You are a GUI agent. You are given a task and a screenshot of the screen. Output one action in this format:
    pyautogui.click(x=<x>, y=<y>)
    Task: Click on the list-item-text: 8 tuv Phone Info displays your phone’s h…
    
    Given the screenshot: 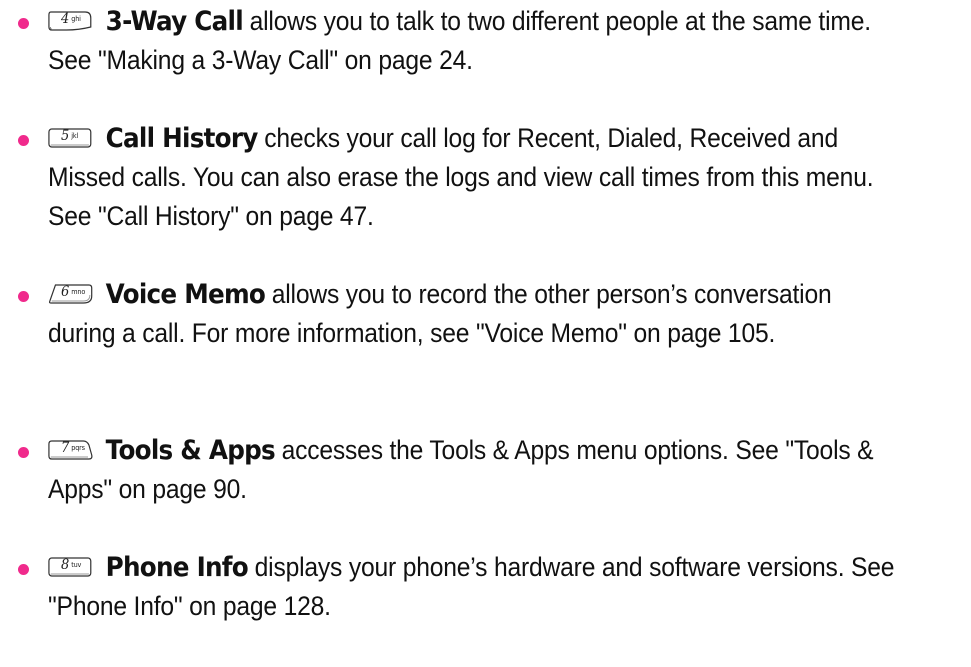 What is the action you would take?
    pyautogui.click(x=473, y=587)
    